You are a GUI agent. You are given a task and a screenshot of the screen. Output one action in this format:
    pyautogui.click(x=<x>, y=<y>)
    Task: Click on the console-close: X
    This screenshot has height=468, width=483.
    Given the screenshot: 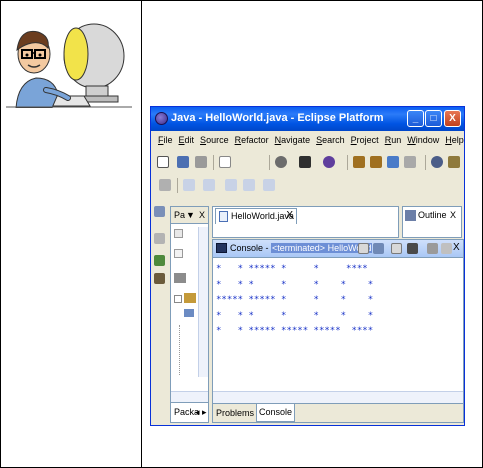 What is the action you would take?
    pyautogui.click(x=456, y=247)
    